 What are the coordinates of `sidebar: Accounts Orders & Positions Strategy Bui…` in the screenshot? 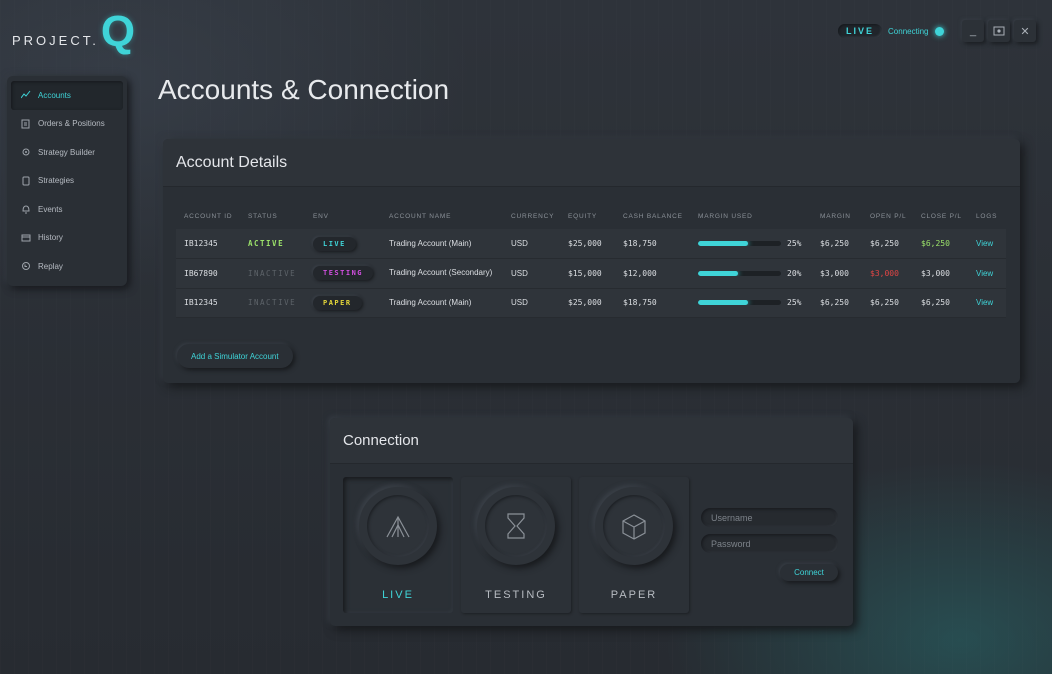 It's located at (67, 181).